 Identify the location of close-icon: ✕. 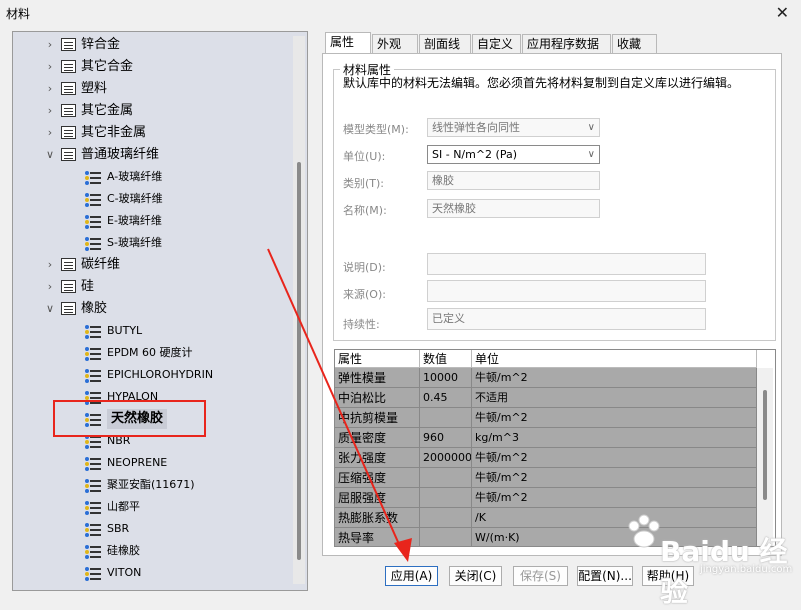
(782, 12).